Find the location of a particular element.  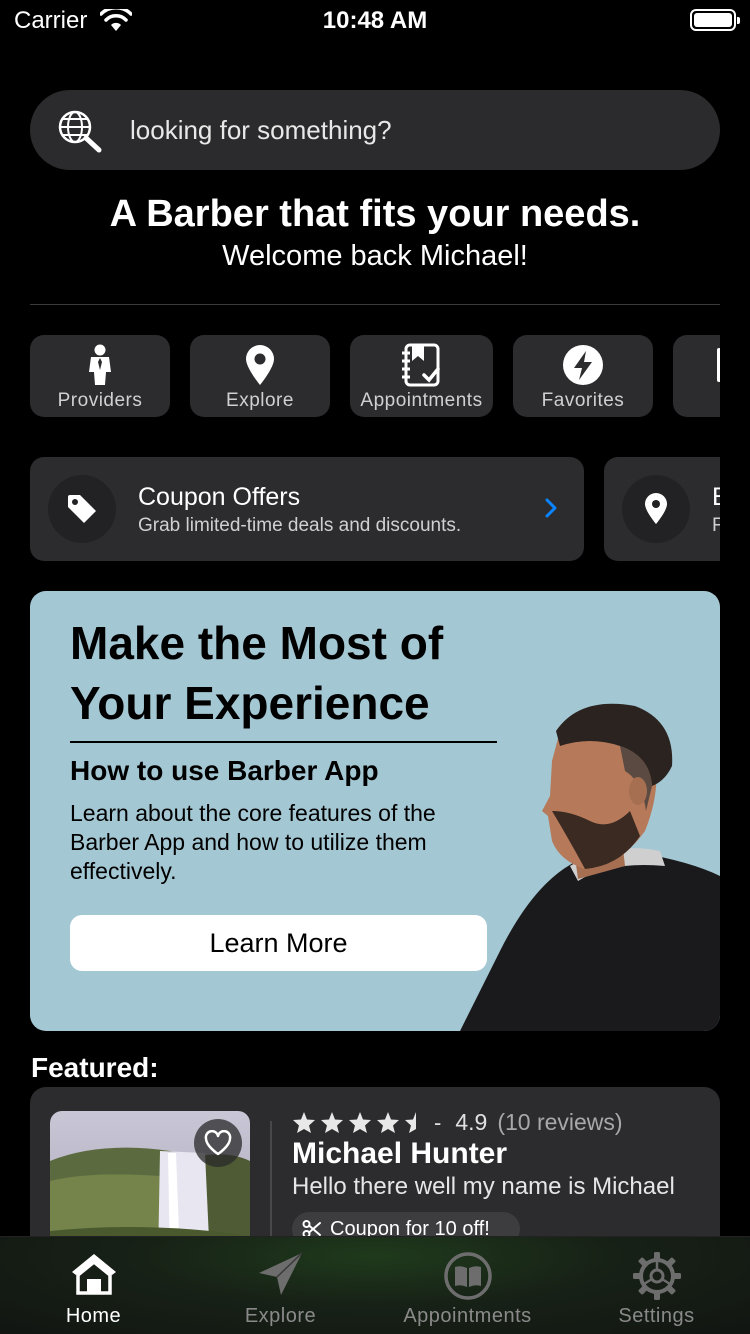

quick-action-label: Providers is located at coordinates (100, 400).